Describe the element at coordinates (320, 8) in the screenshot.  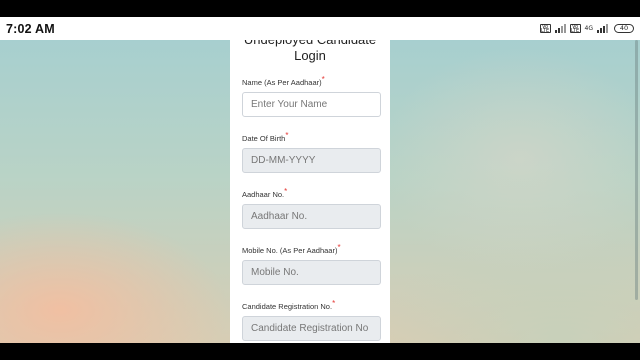
I see `top-letterbox` at that location.